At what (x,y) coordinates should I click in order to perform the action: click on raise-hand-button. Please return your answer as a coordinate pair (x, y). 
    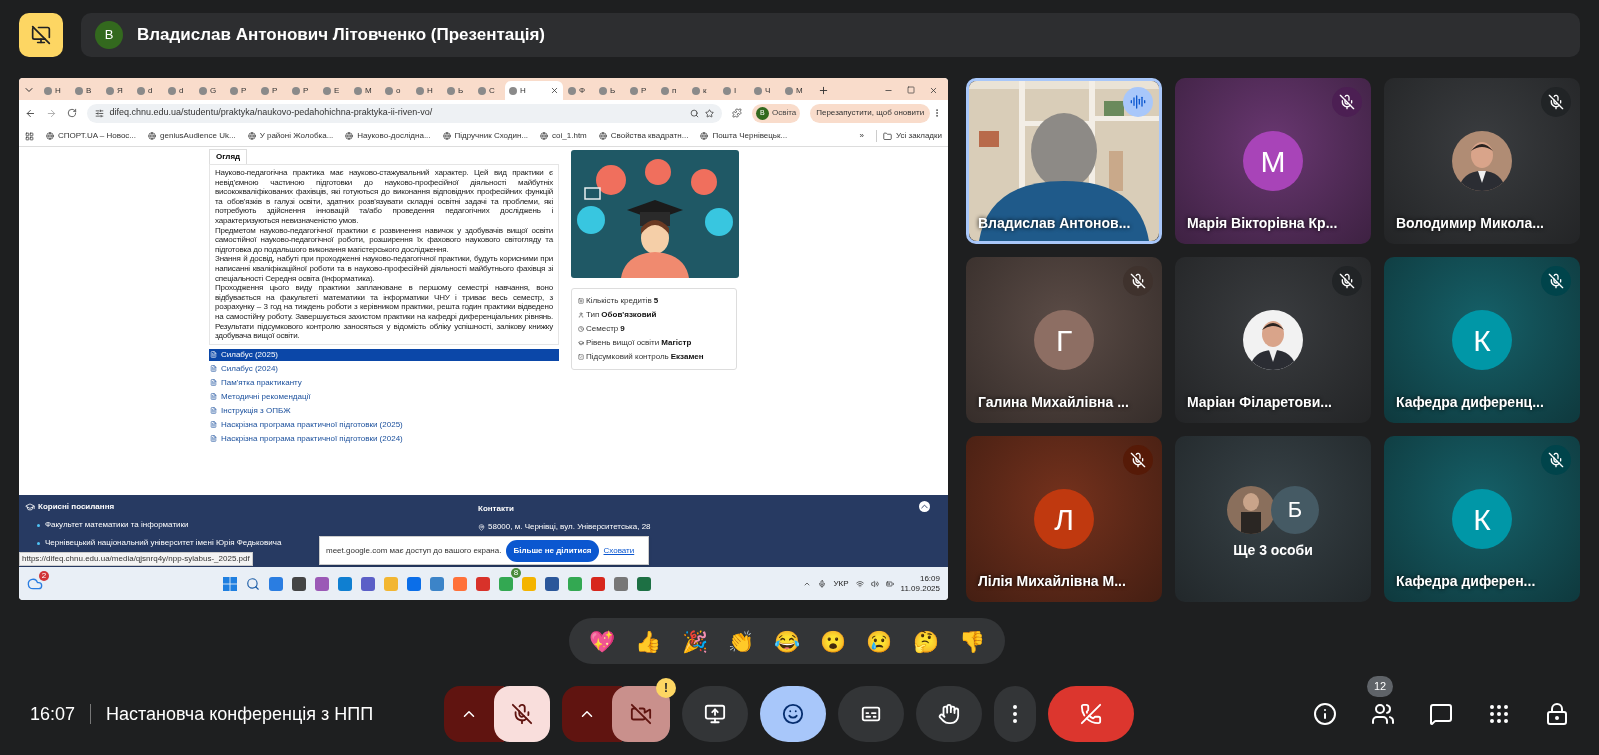
    Looking at the image, I should click on (949, 714).